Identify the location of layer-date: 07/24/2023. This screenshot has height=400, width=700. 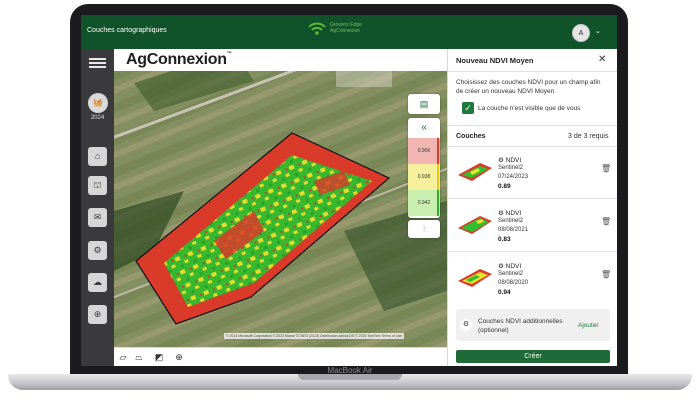
(513, 177).